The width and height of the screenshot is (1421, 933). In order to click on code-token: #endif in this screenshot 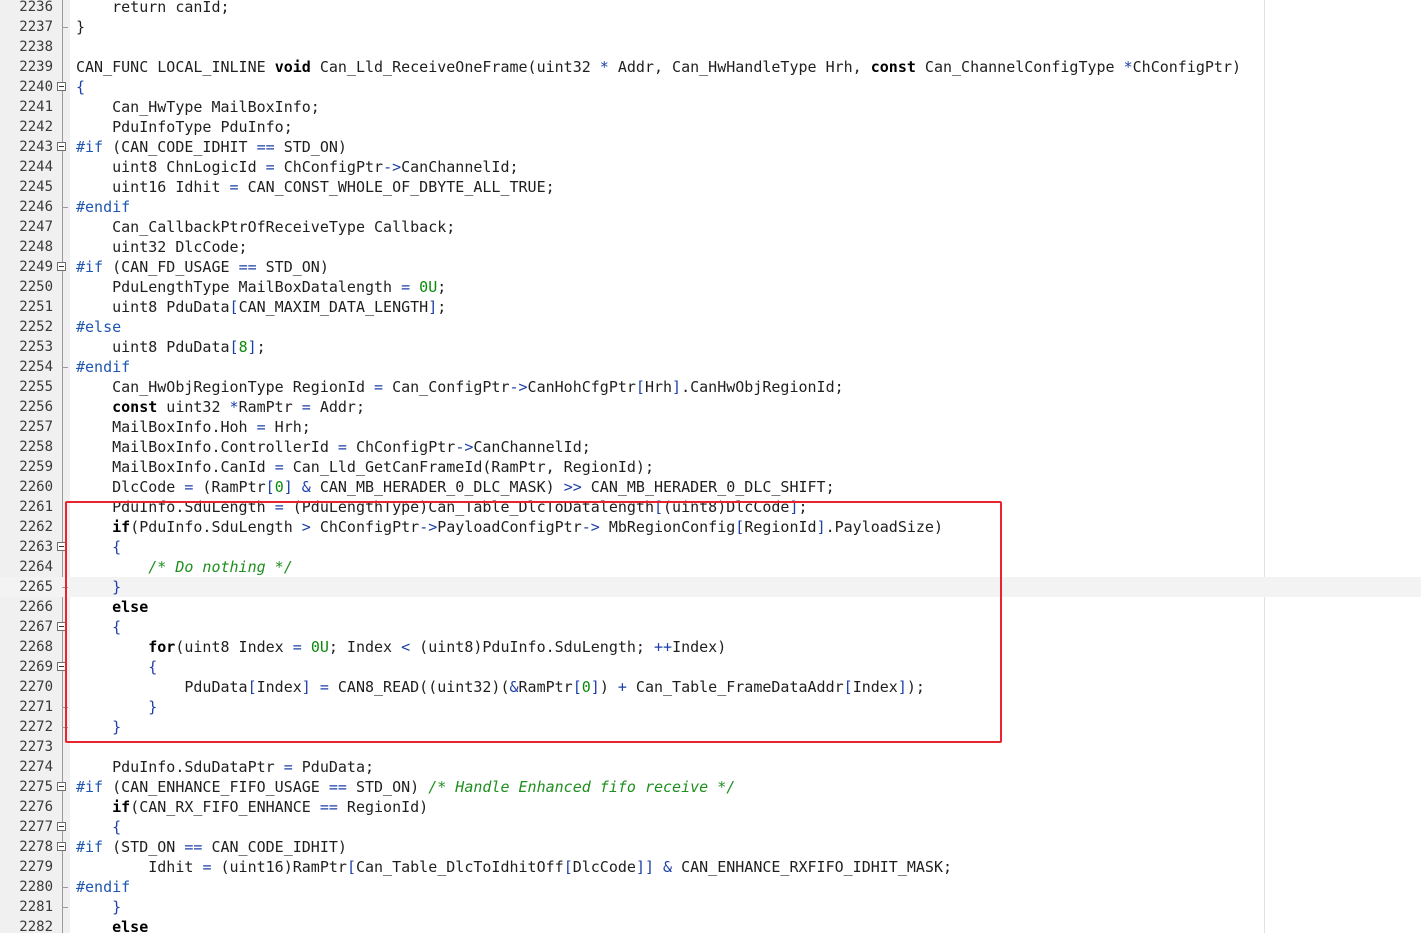, I will do `click(103, 207)`.